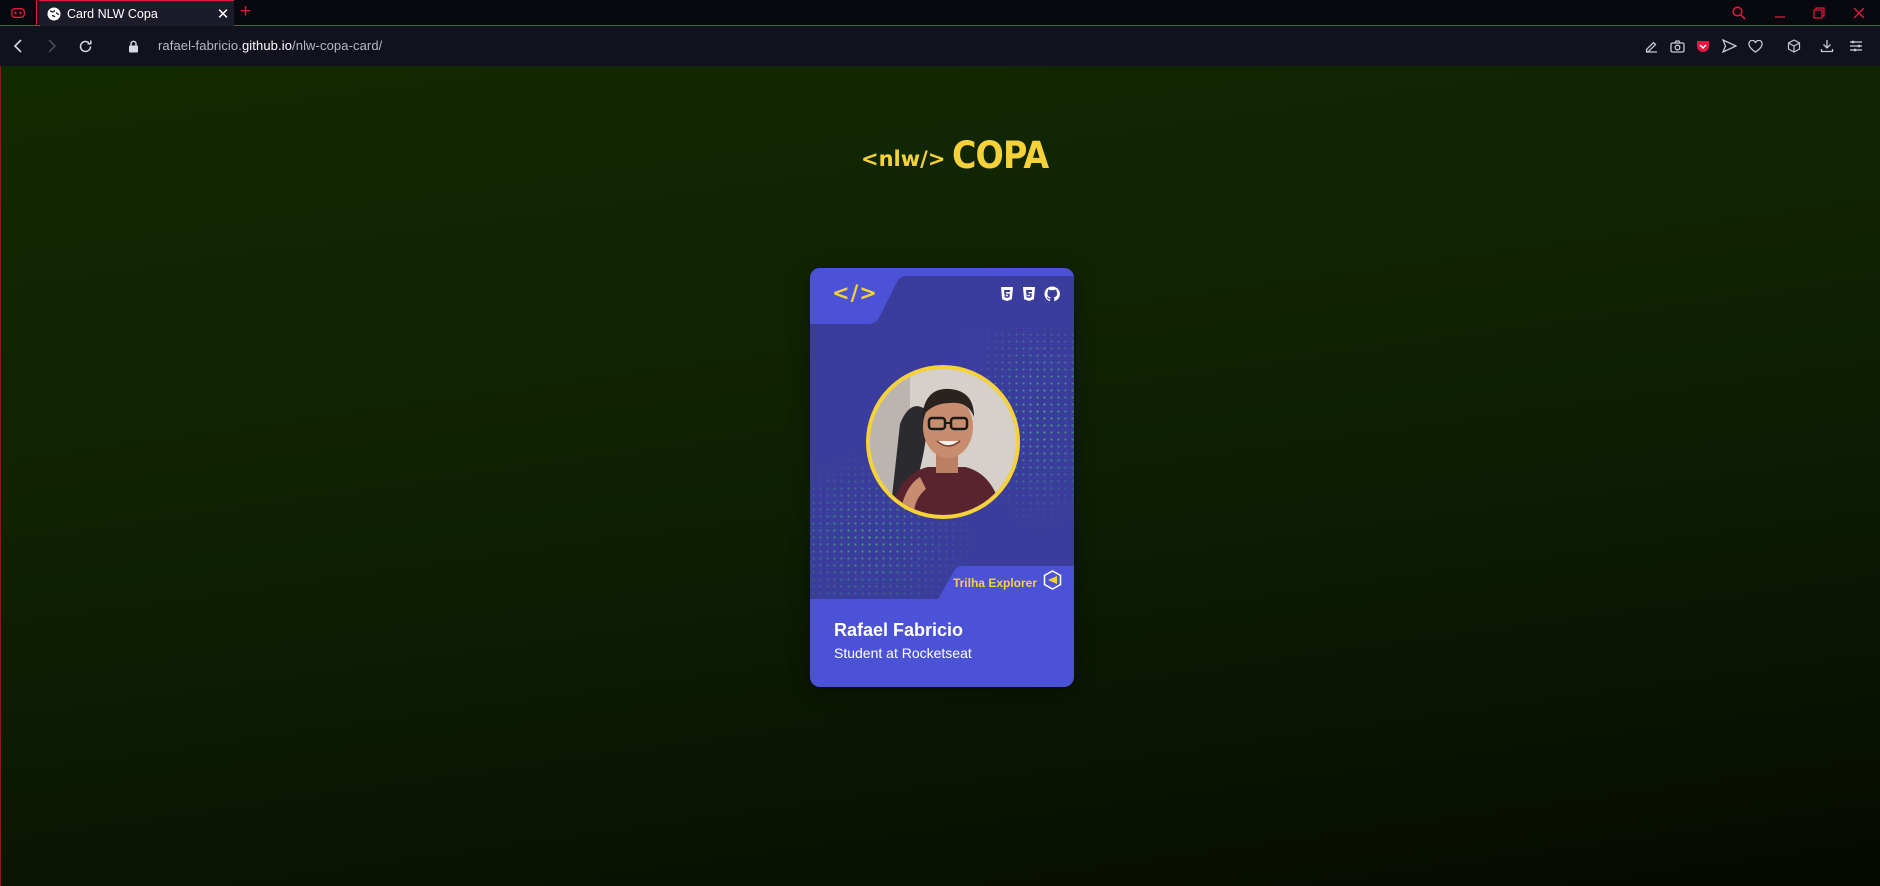  I want to click on track-label: Trilha Explorer, so click(994, 582).